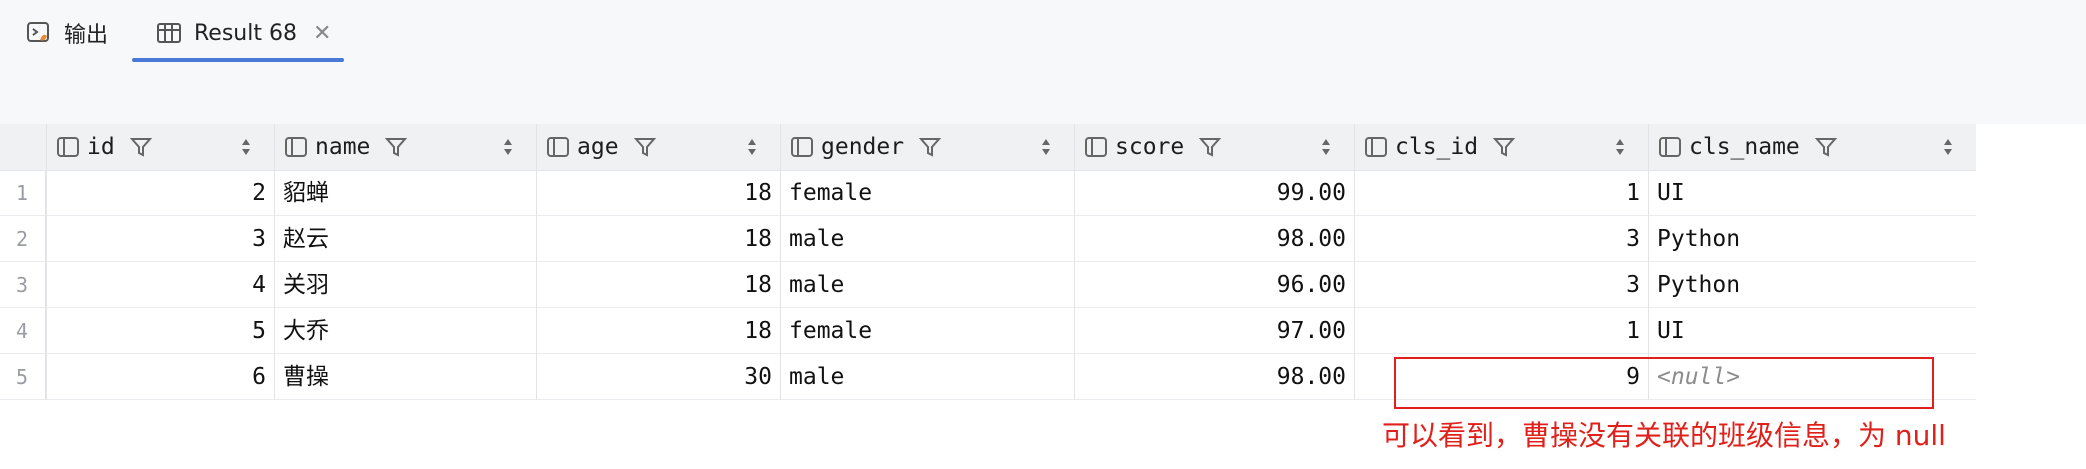 The width and height of the screenshot is (2086, 469). What do you see at coordinates (1812, 147) in the screenshot?
I see `column-header-cls-name: cls_name` at bounding box center [1812, 147].